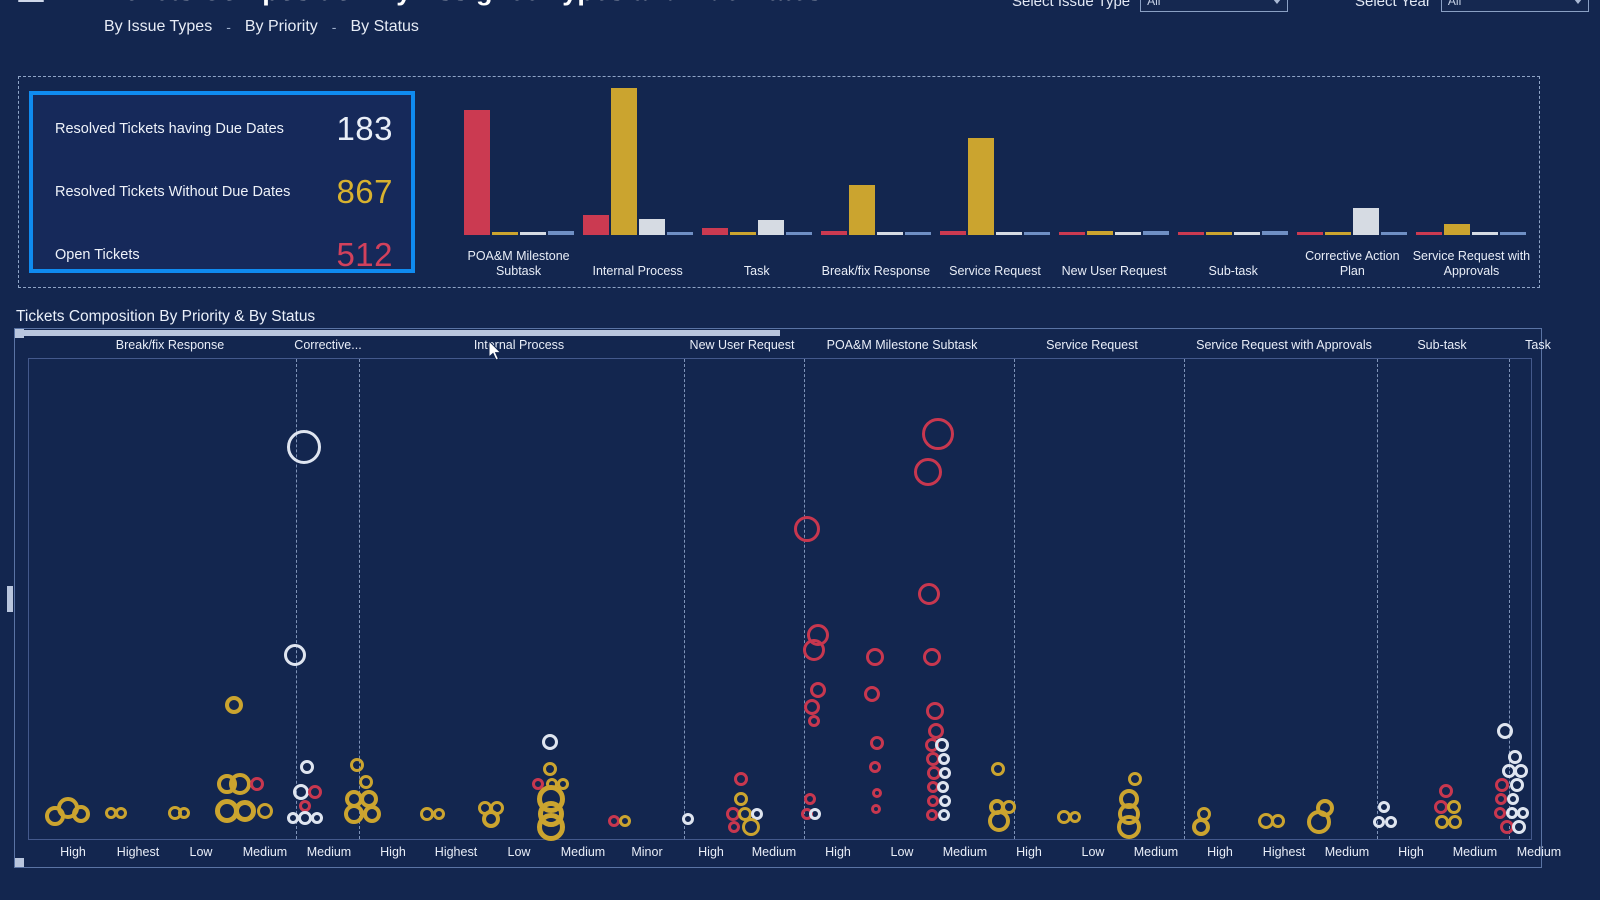  I want to click on slicer-year-dropdown: All, so click(1514, 6).